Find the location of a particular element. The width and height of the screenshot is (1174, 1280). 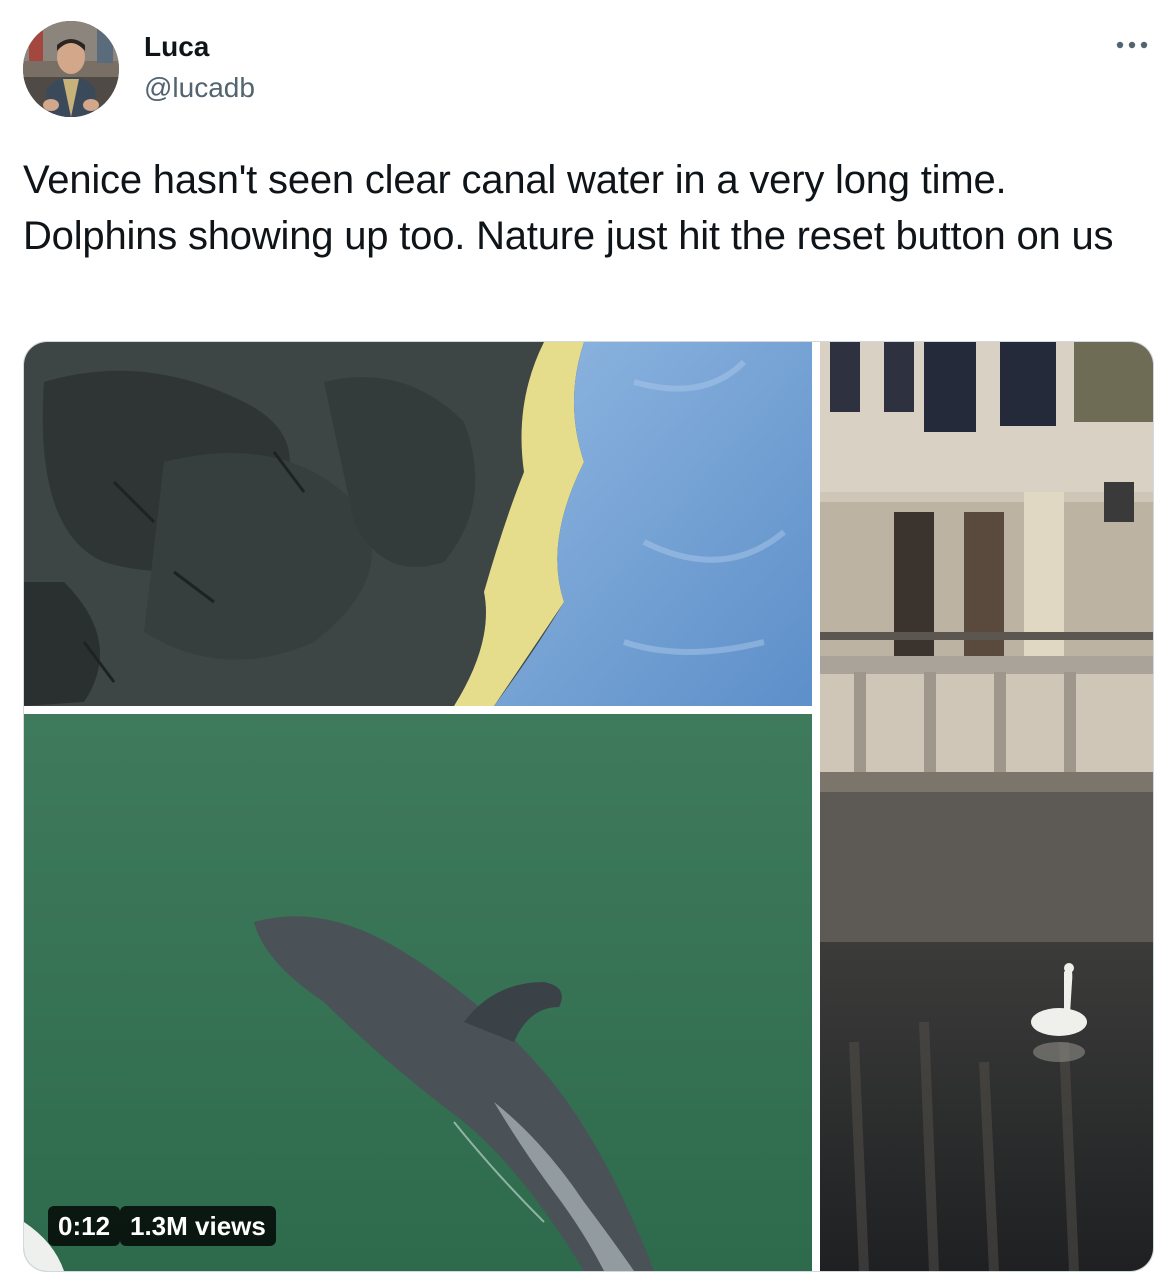

user-avatar-photo-icon is located at coordinates (71, 69).